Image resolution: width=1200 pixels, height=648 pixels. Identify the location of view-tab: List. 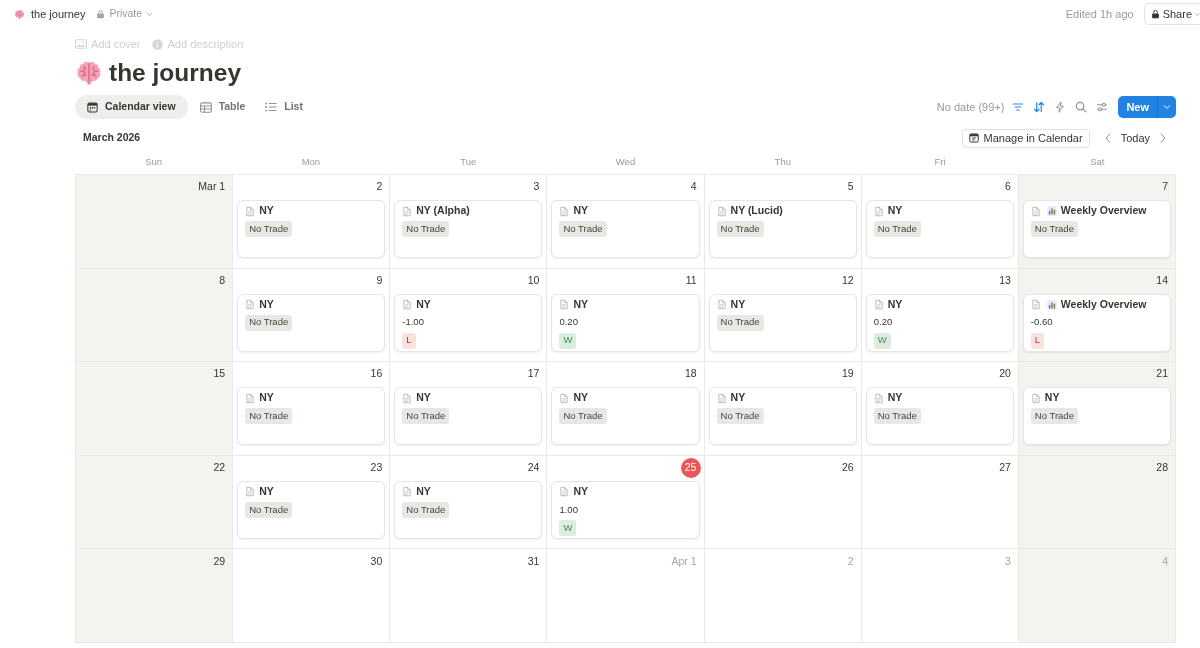
(284, 107).